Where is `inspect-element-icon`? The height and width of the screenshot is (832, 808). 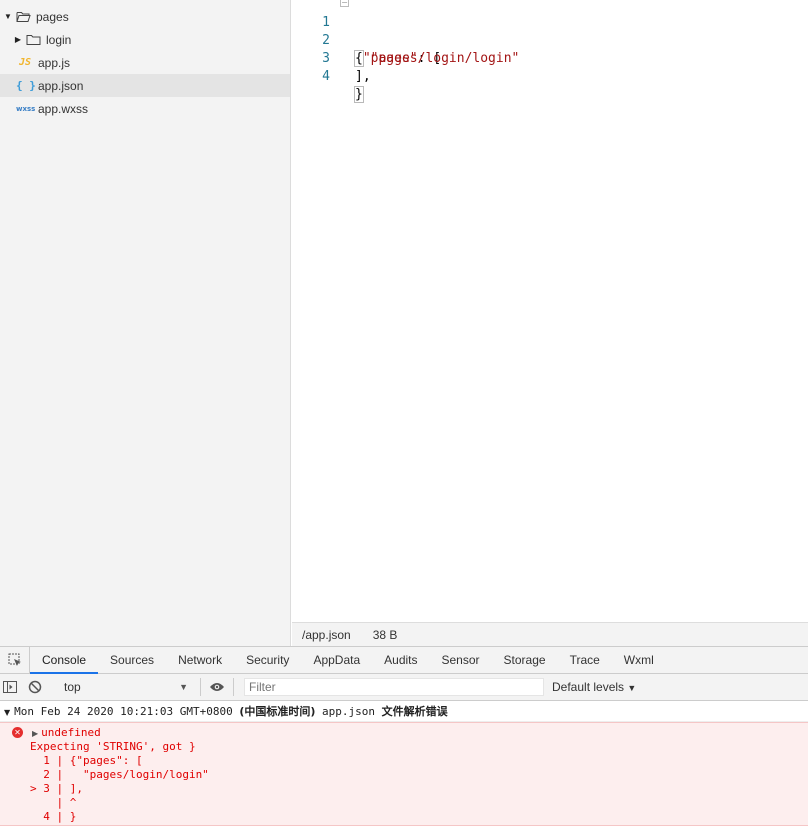 inspect-element-icon is located at coordinates (15, 660).